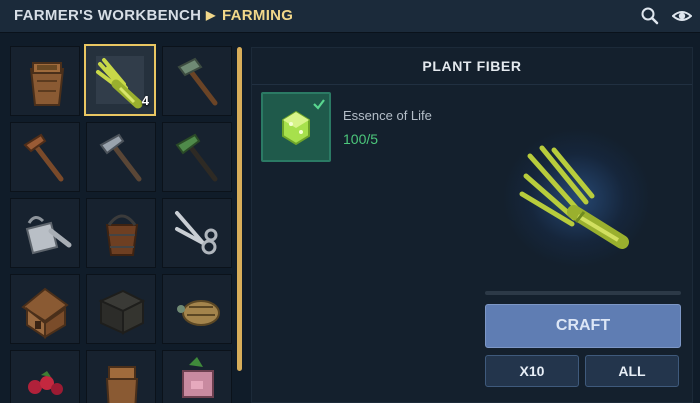  What do you see at coordinates (682, 16) in the screenshot?
I see `eye-icon` at bounding box center [682, 16].